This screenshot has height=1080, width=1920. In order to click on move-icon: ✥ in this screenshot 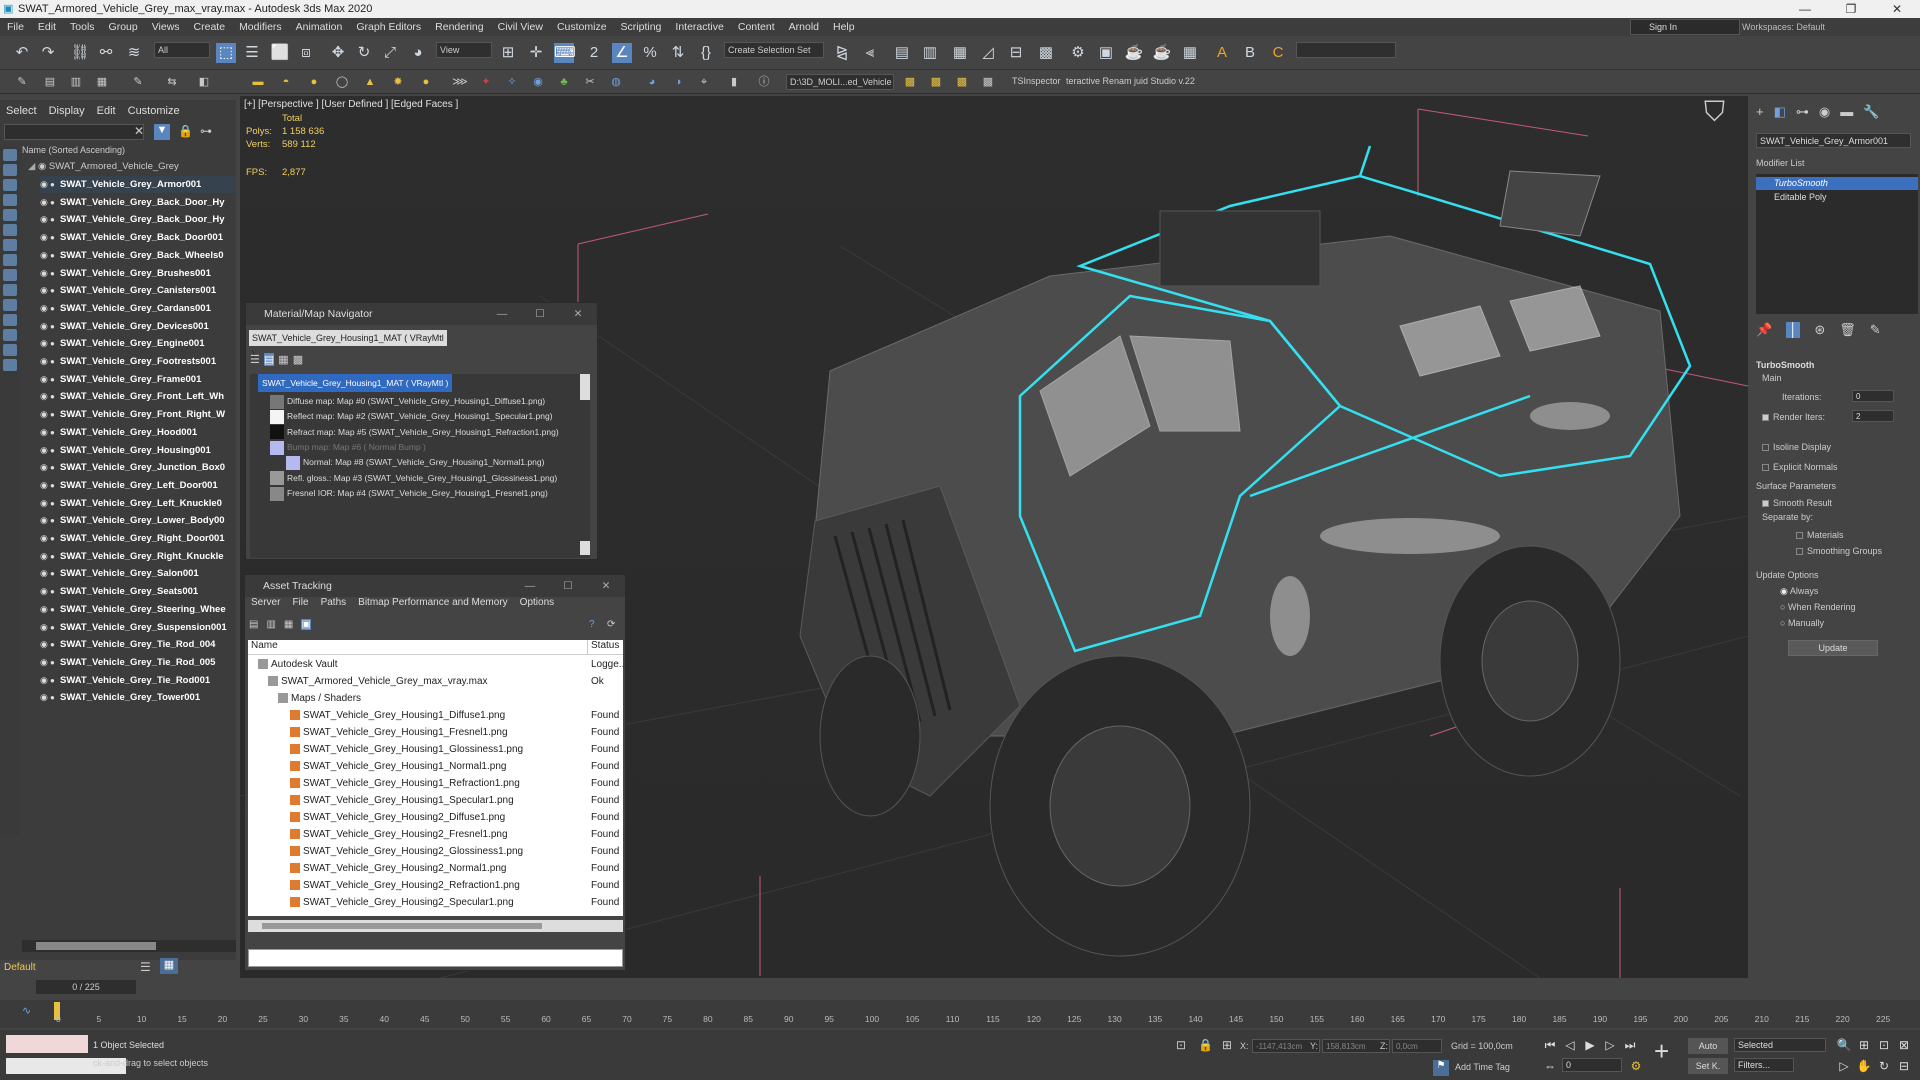, I will do `click(338, 53)`.